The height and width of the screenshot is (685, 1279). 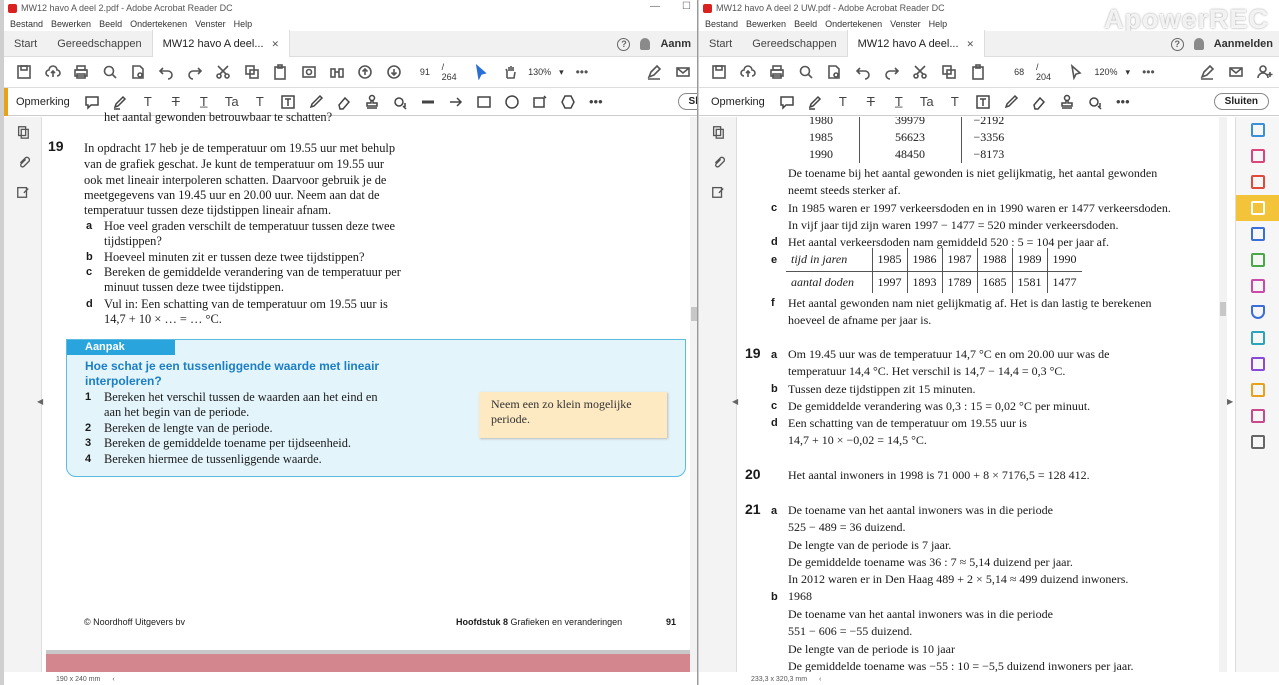 I want to click on tab-tools: Gereedschappen, so click(x=794, y=44).